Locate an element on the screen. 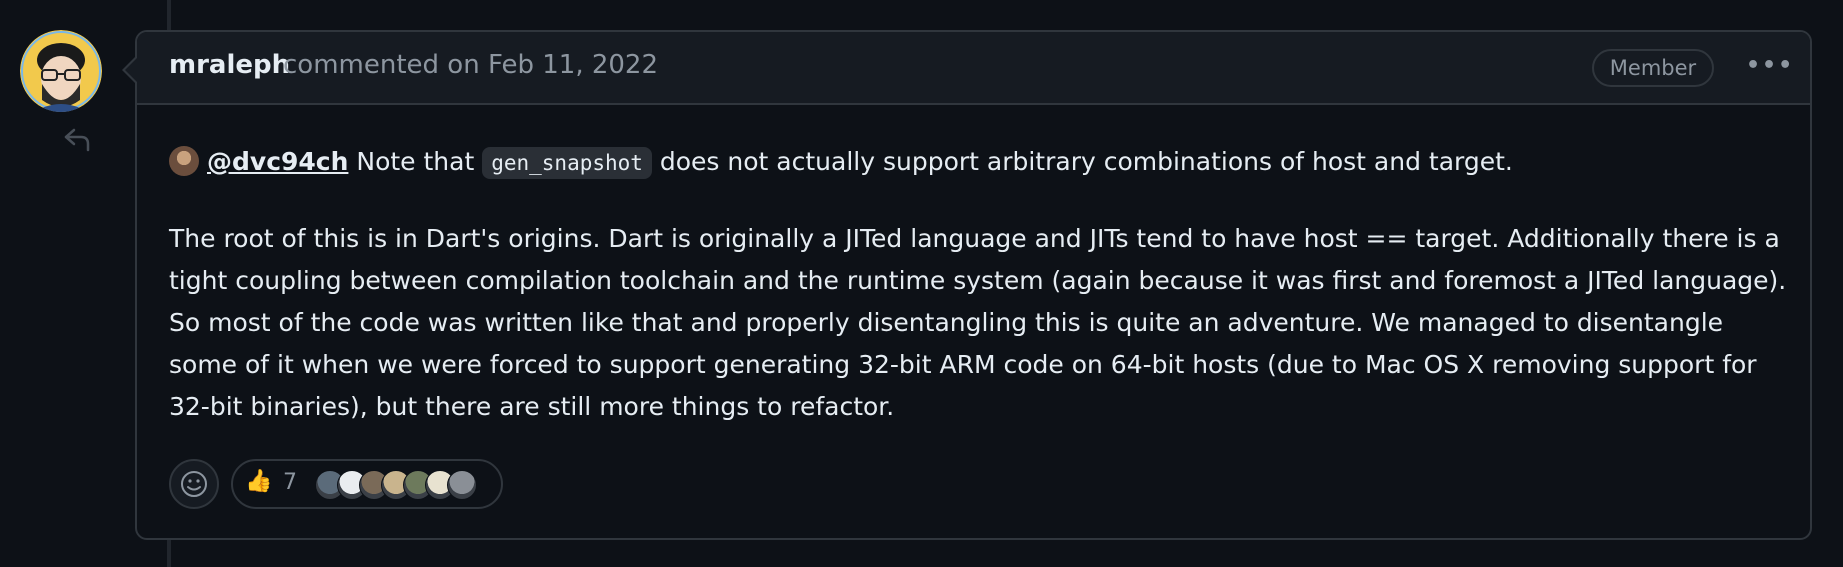 The height and width of the screenshot is (567, 1843). reply-icon is located at coordinates (77, 139).